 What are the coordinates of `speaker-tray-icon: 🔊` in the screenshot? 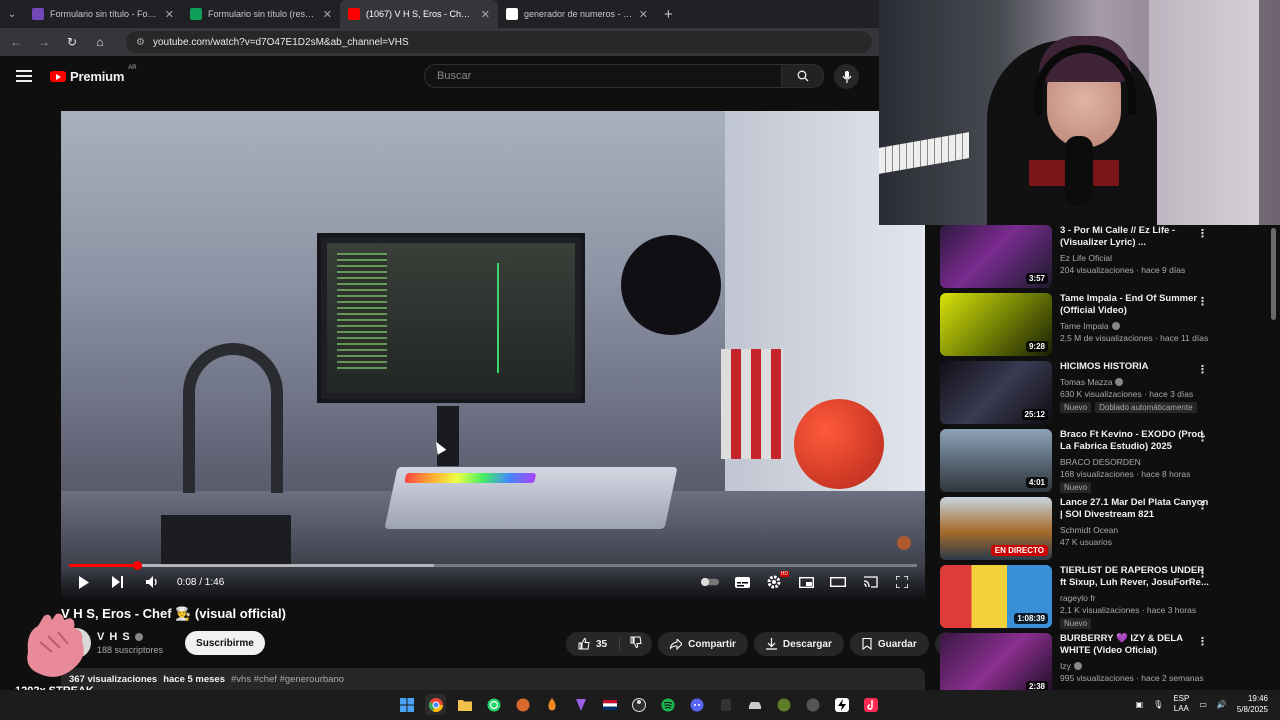 It's located at (1222, 704).